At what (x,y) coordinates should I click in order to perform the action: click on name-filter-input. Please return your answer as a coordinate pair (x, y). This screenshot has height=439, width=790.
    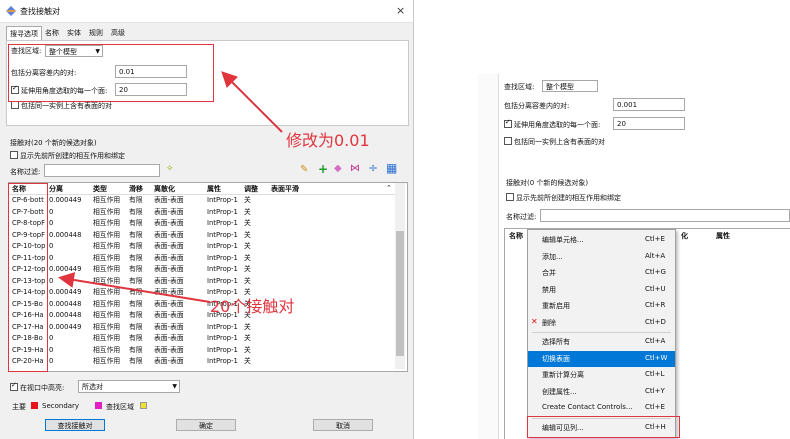
    Looking at the image, I should click on (102, 170).